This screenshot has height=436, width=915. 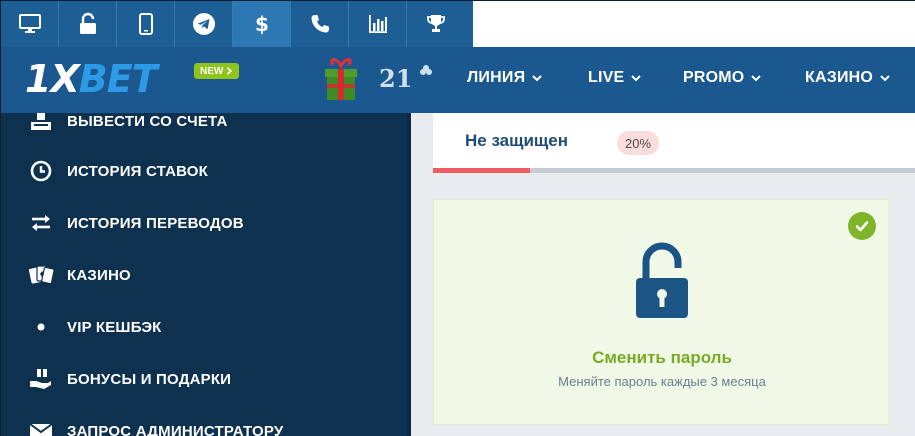 I want to click on sidebar-item-label: ИСТОРИЯ ПЕРЕВОДОВ, so click(x=155, y=223).